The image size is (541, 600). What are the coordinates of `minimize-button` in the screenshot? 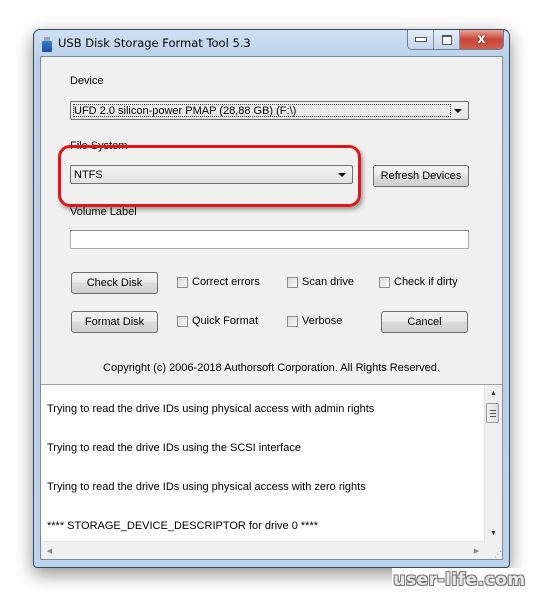 It's located at (421, 39).